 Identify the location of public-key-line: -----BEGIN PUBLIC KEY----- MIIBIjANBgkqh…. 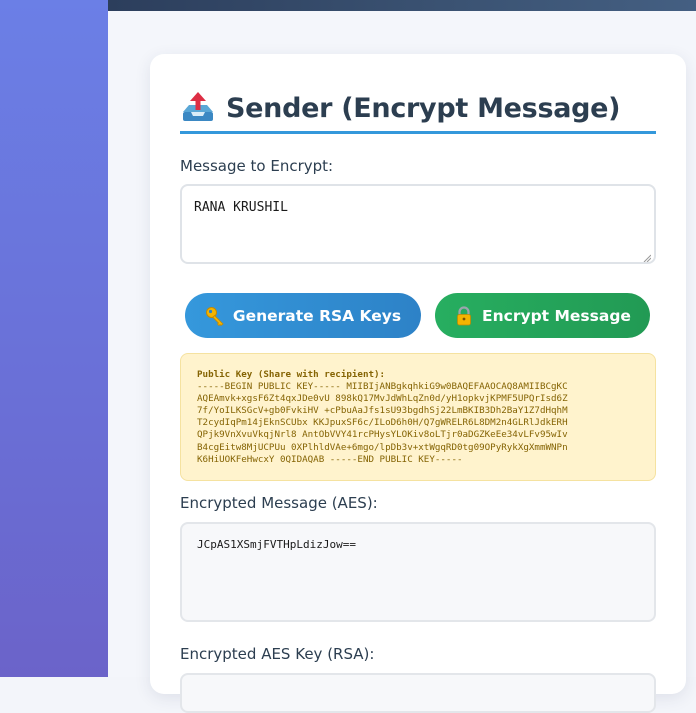
(382, 387).